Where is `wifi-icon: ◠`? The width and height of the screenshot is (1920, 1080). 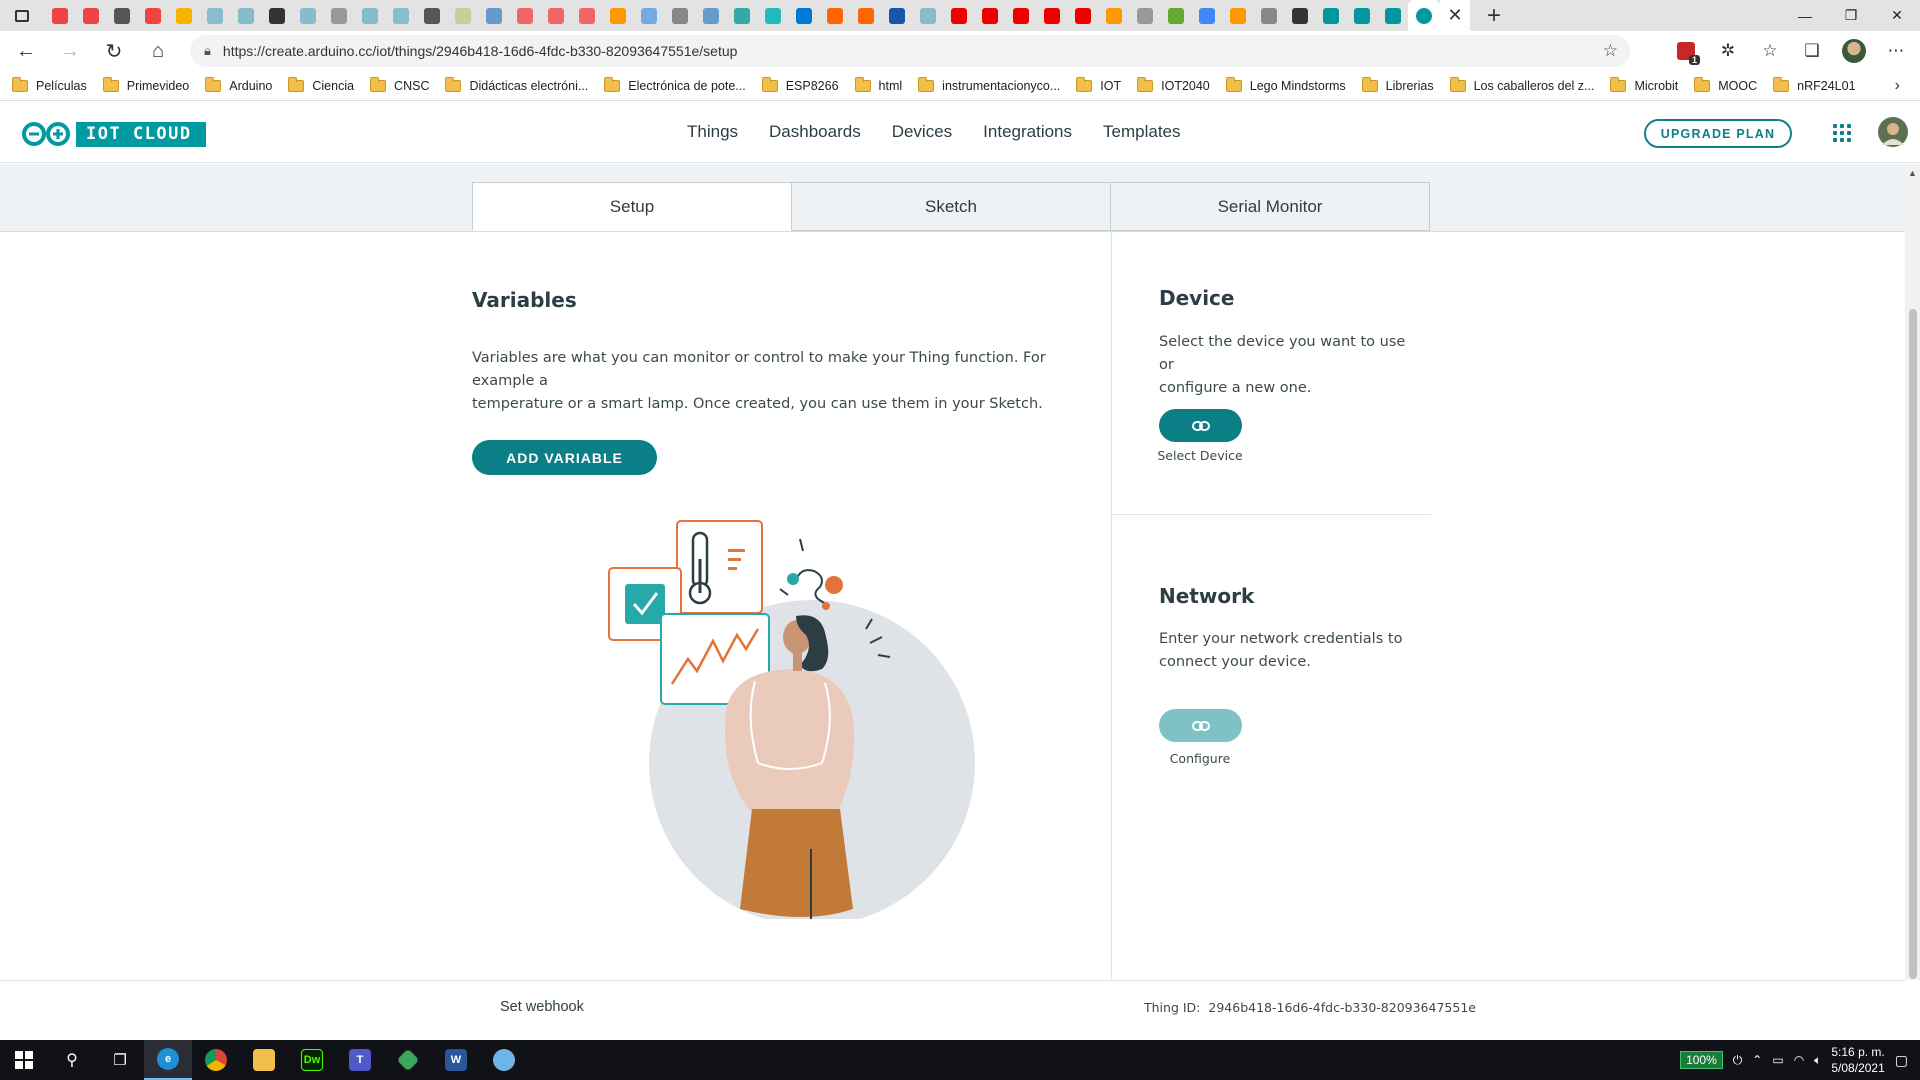
wifi-icon: ◠ is located at coordinates (1799, 1060).